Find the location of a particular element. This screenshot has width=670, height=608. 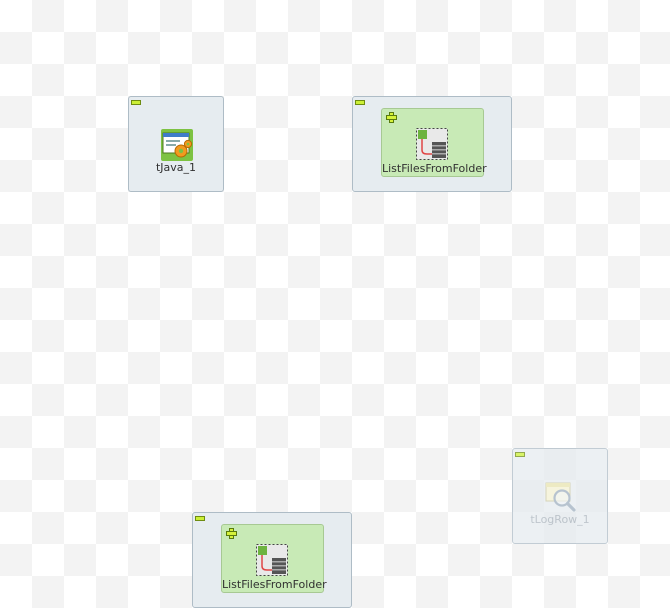

component-tjava: tJava_1 is located at coordinates (176, 144).